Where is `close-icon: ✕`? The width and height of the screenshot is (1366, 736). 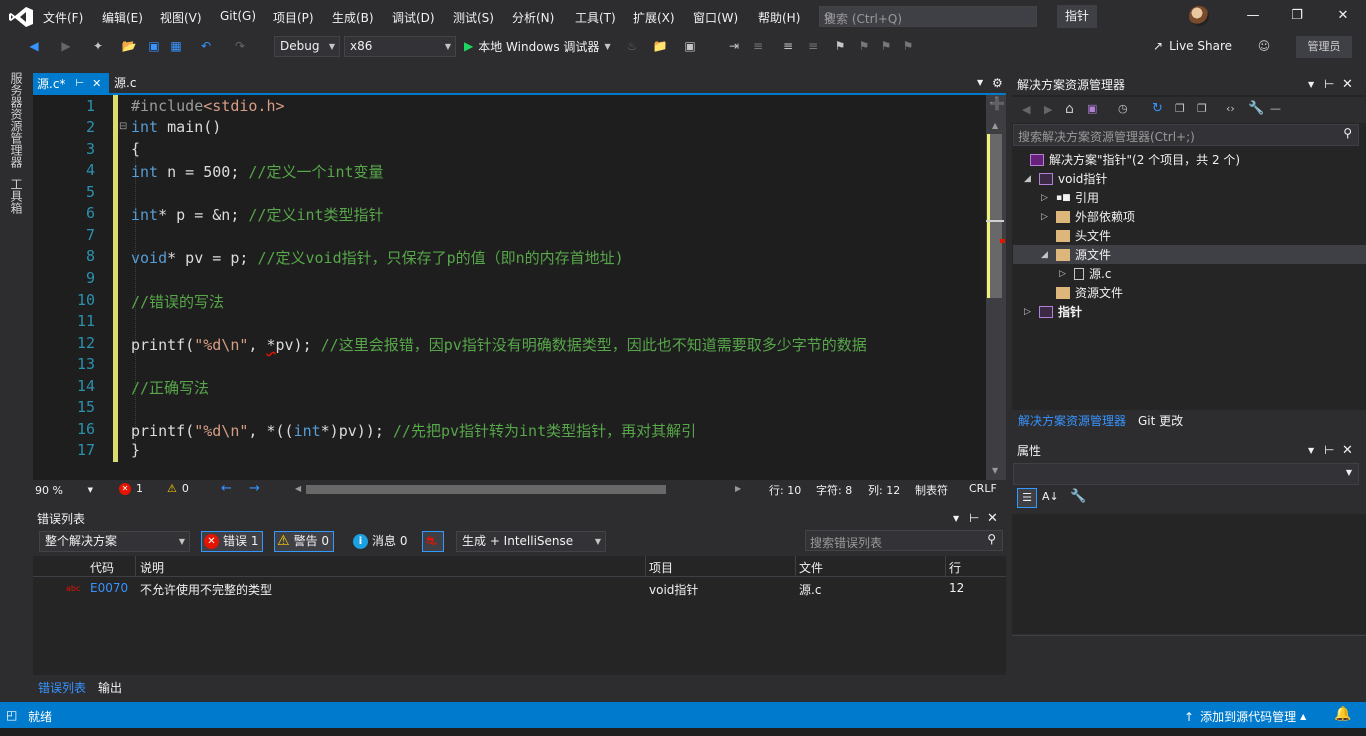
close-icon: ✕ is located at coordinates (1343, 16).